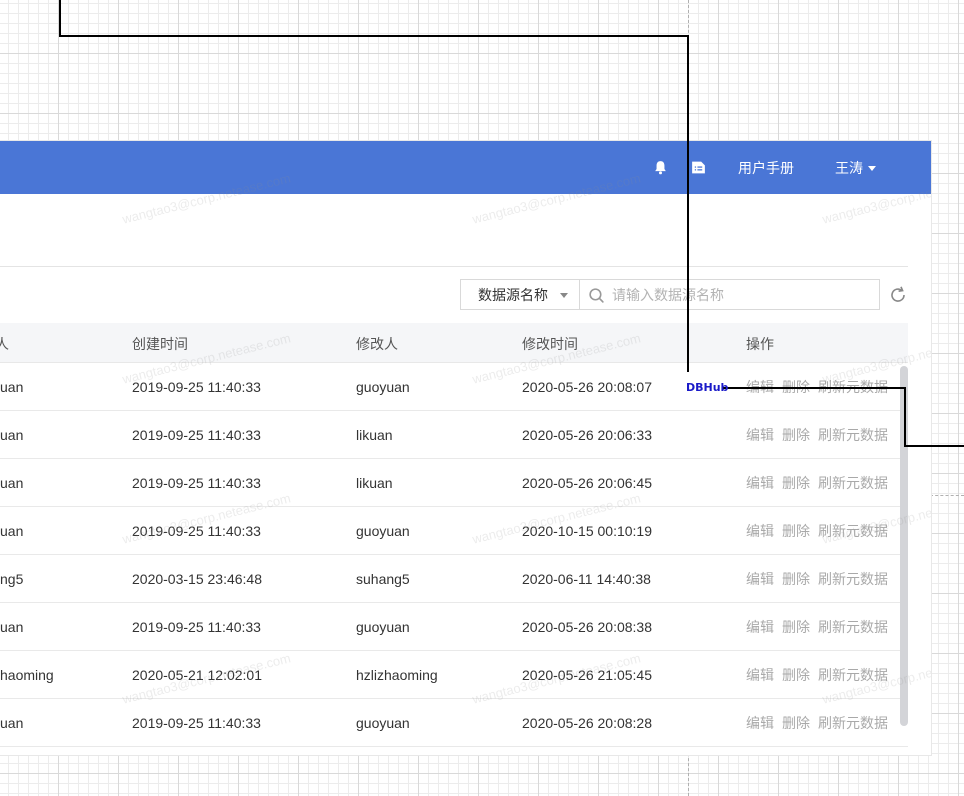 This screenshot has width=964, height=796. I want to click on user-menu: 王涛, so click(849, 168).